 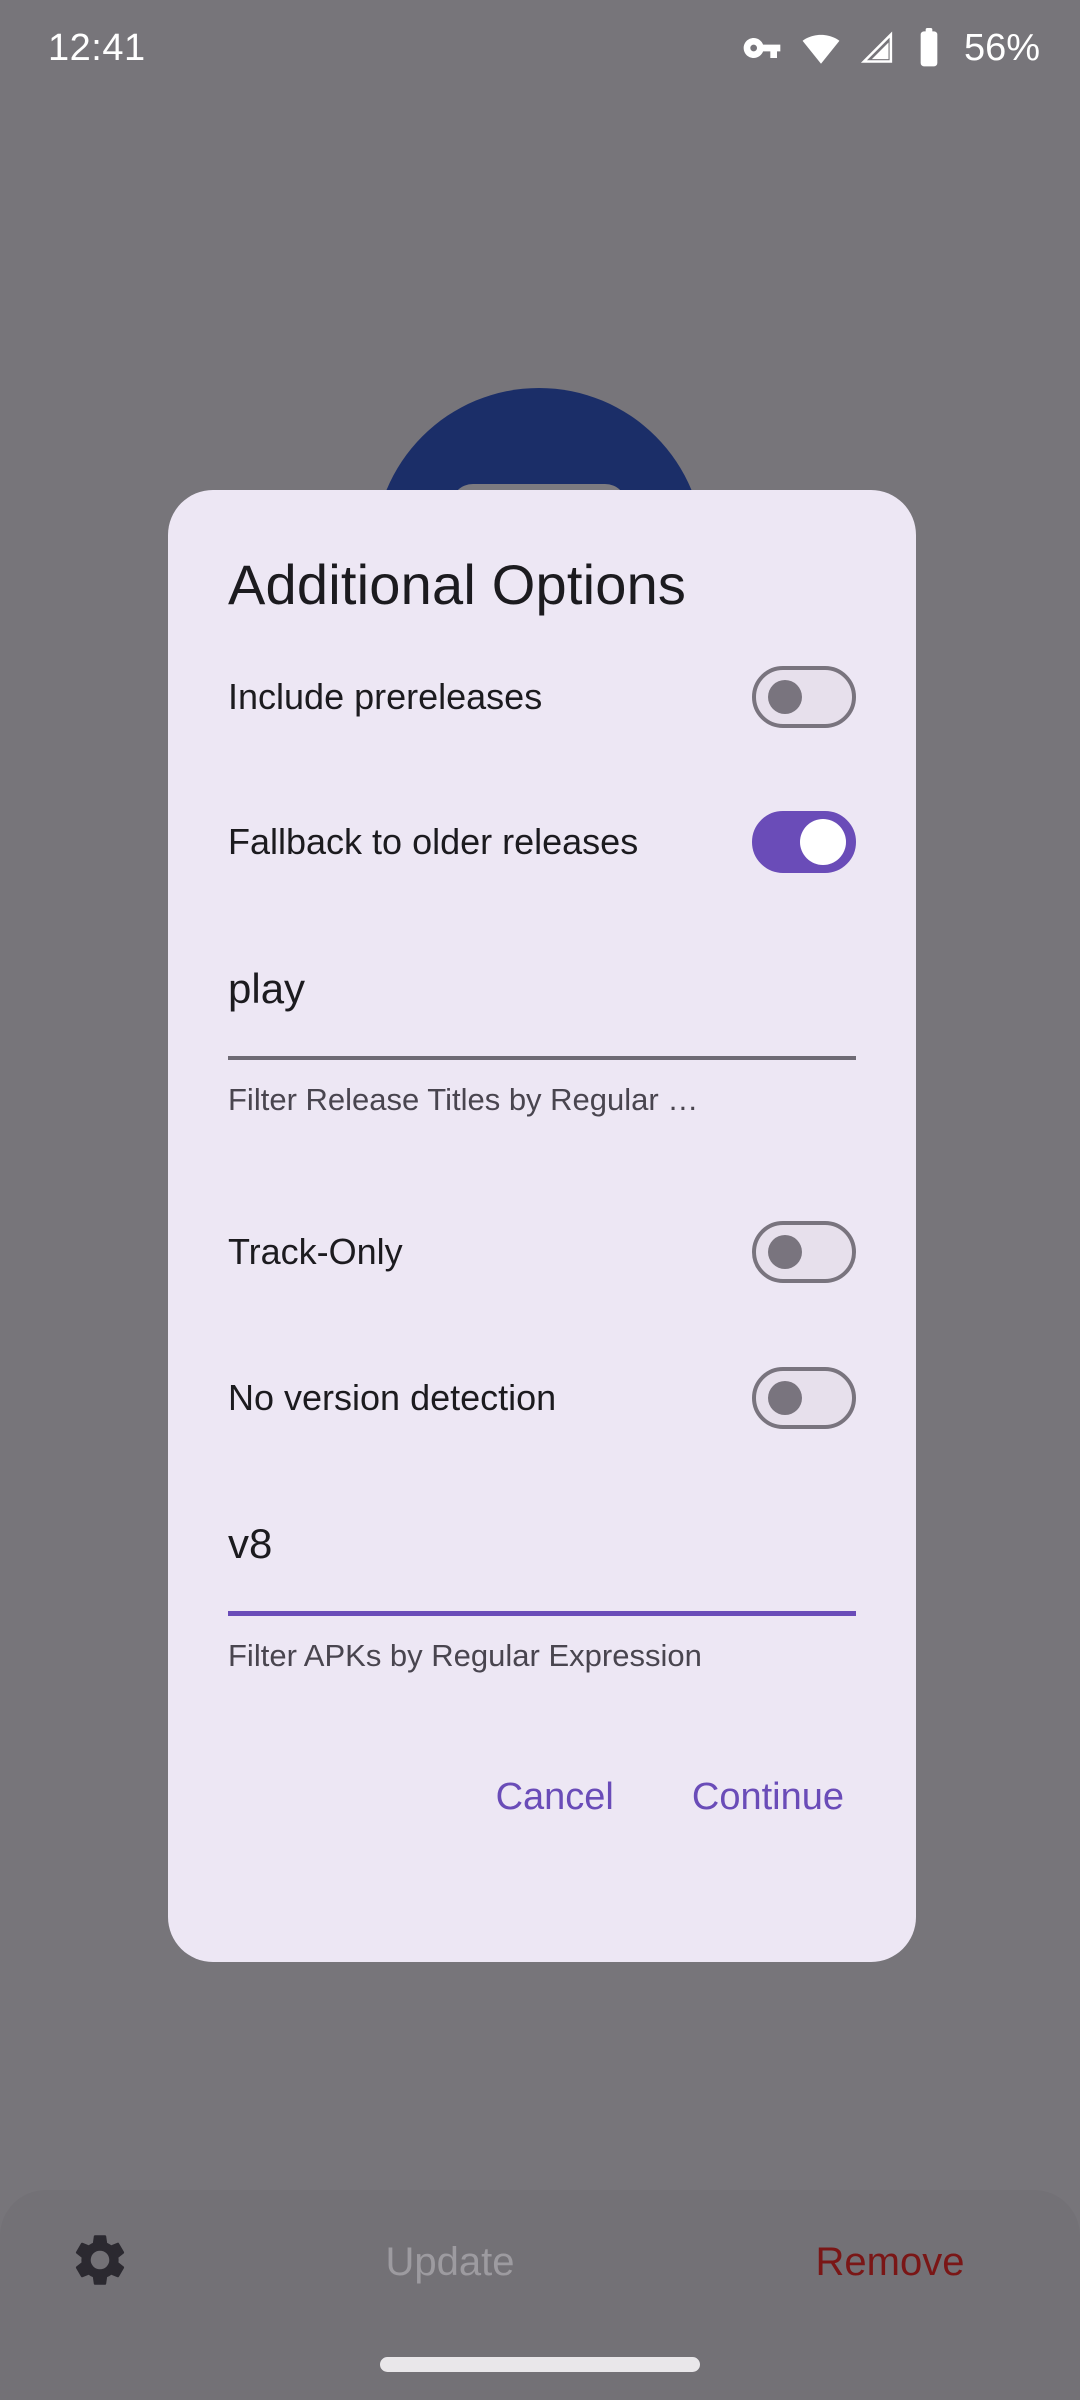 I want to click on update-button: Update, so click(x=450, y=2262).